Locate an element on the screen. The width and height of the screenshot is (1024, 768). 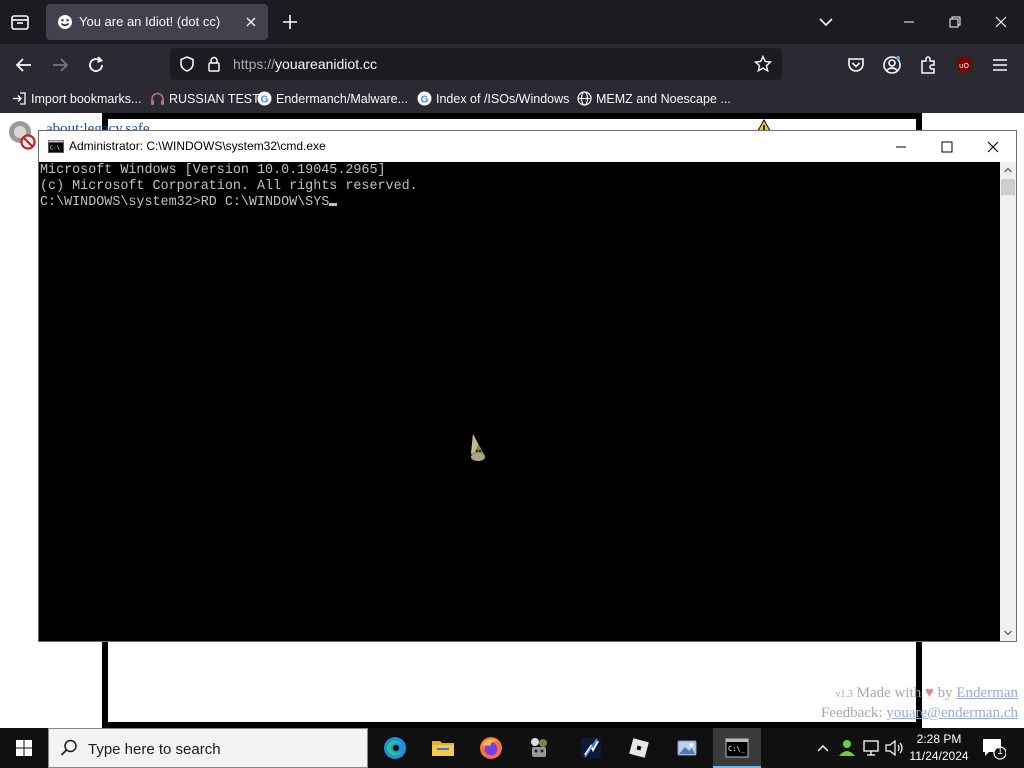
roblox-icon is located at coordinates (639, 748).